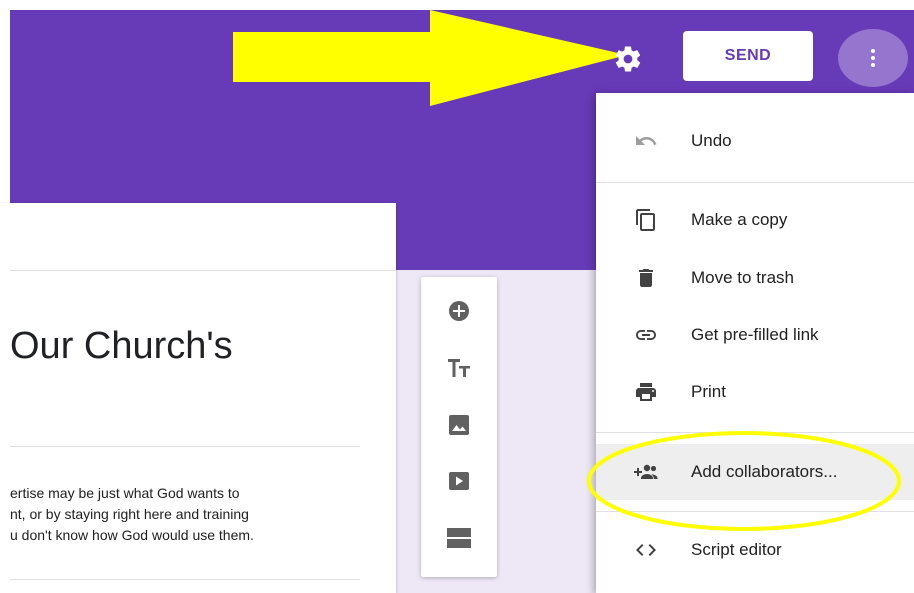 The width and height of the screenshot is (914, 593). Describe the element at coordinates (430, 58) in the screenshot. I see `annotation-arrow` at that location.